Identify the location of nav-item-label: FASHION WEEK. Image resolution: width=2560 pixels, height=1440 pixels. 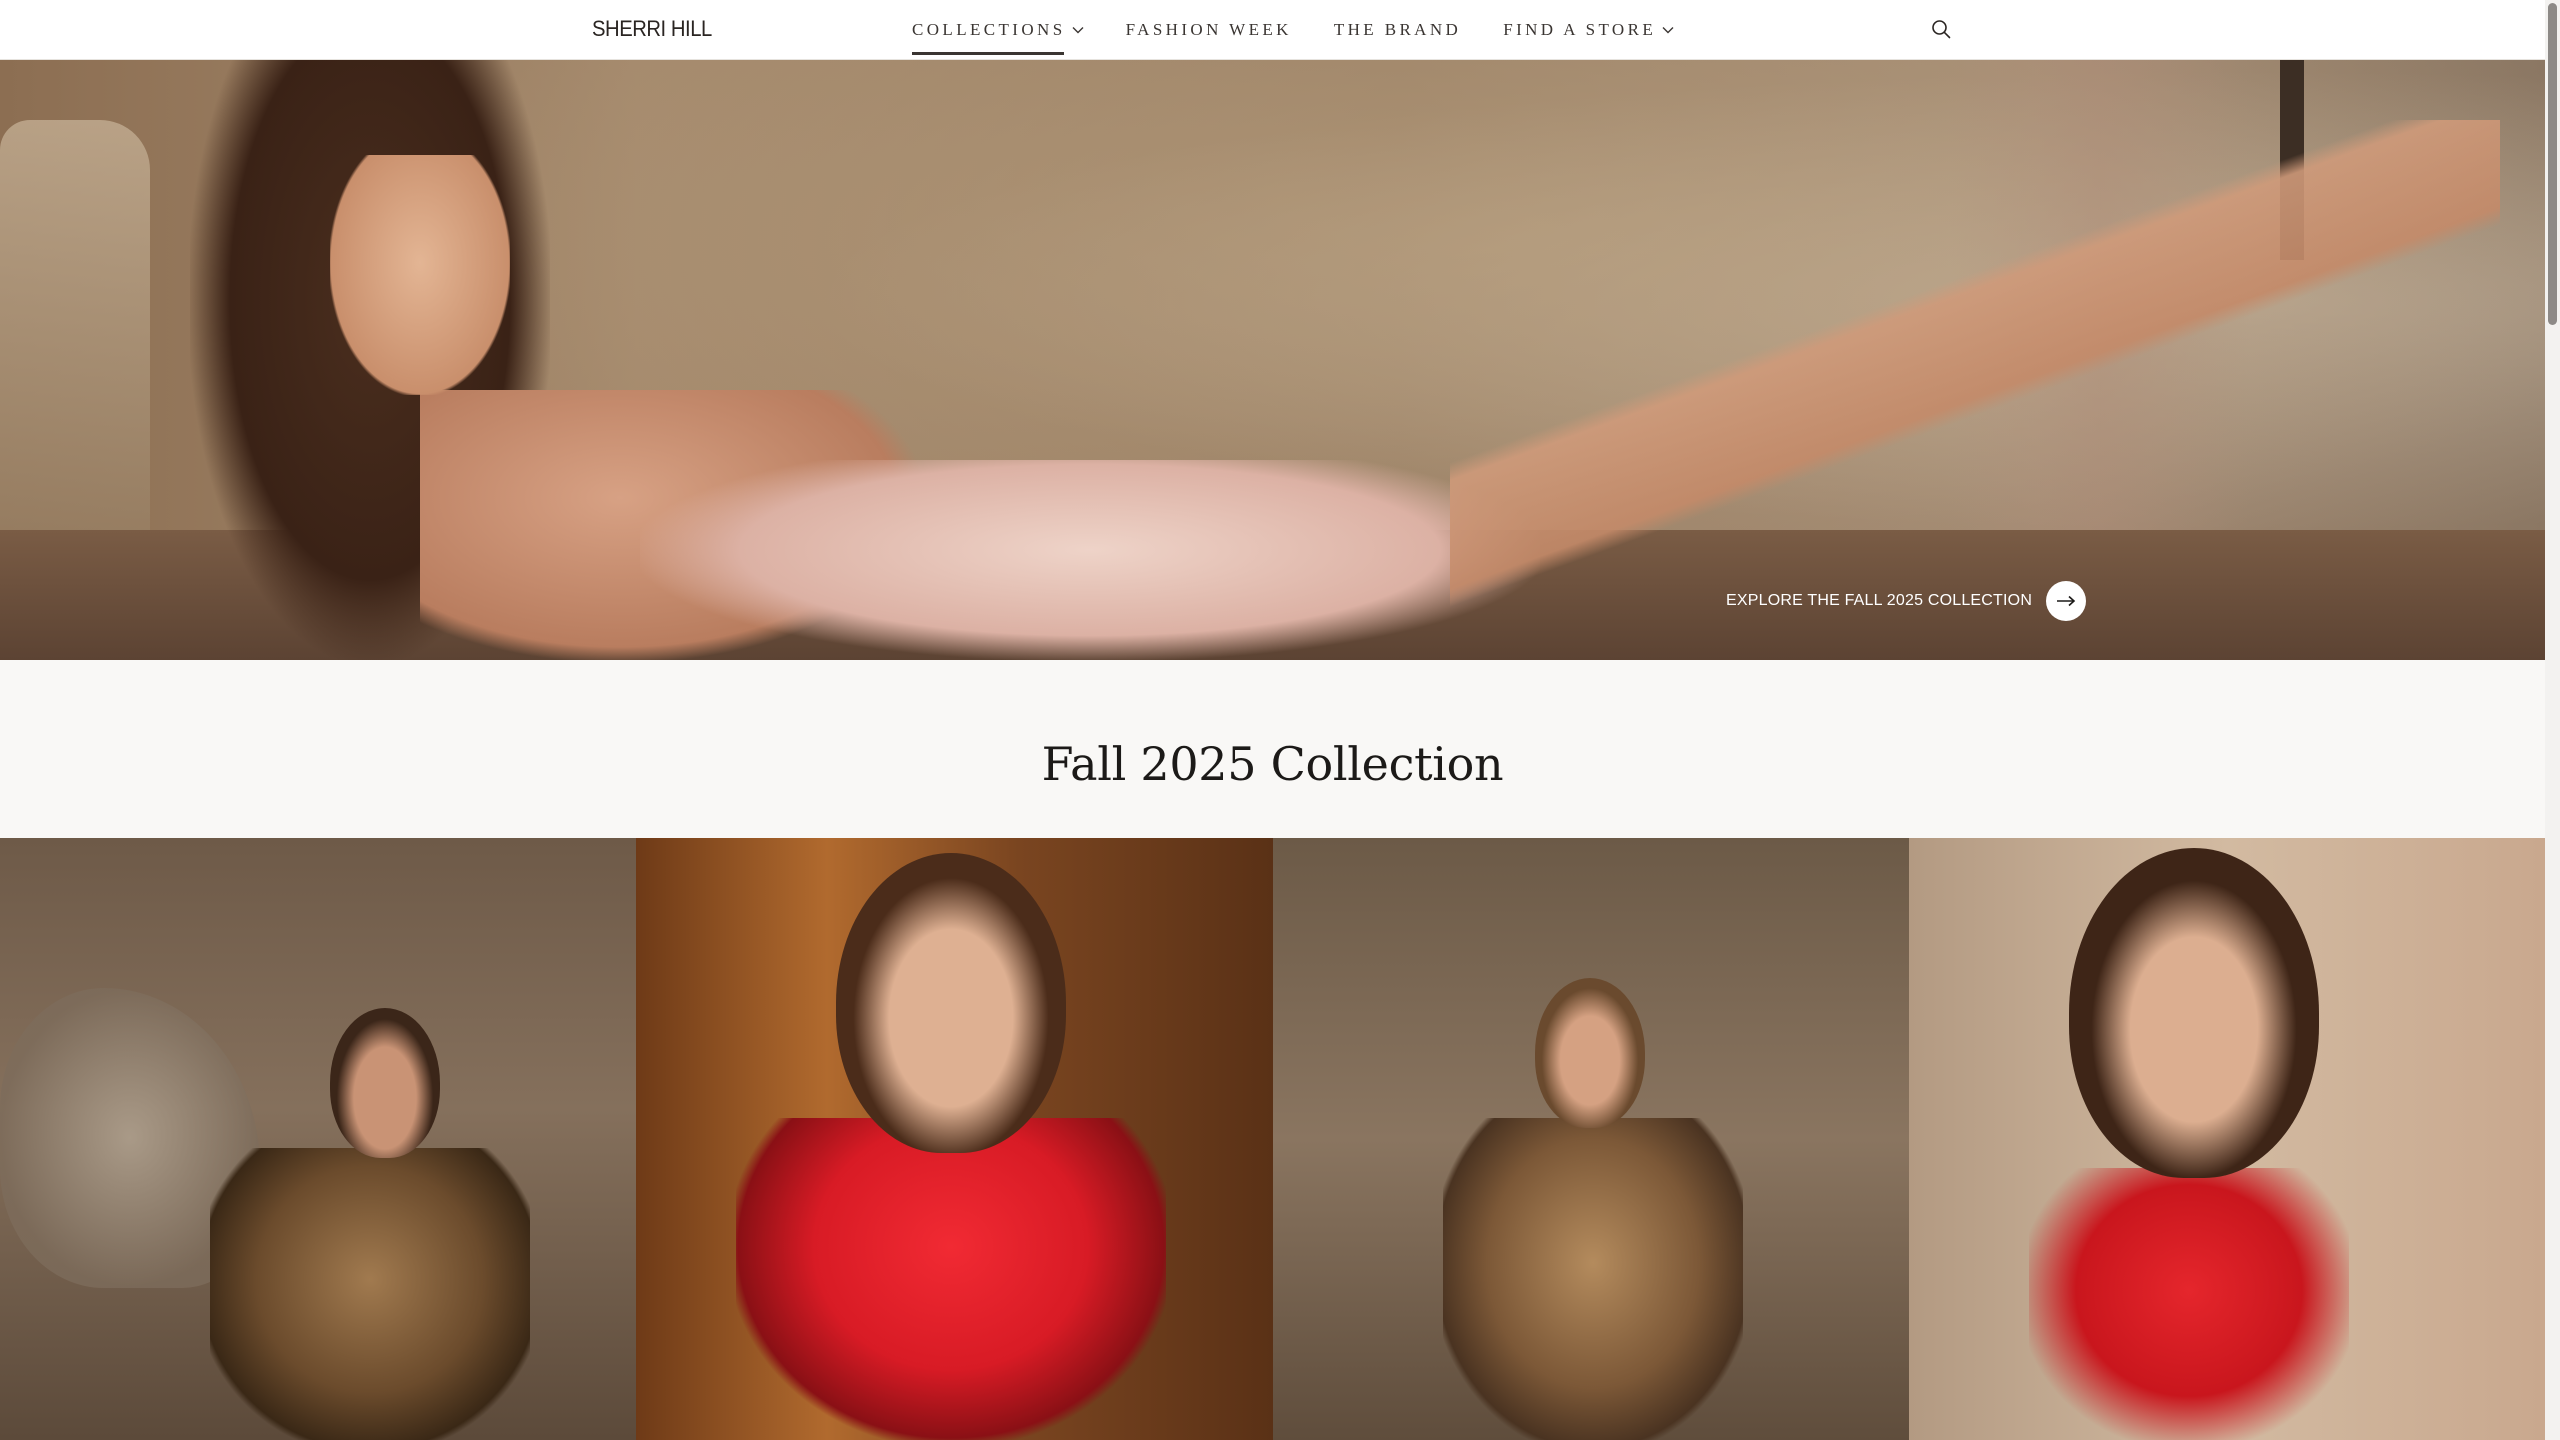
(1208, 29).